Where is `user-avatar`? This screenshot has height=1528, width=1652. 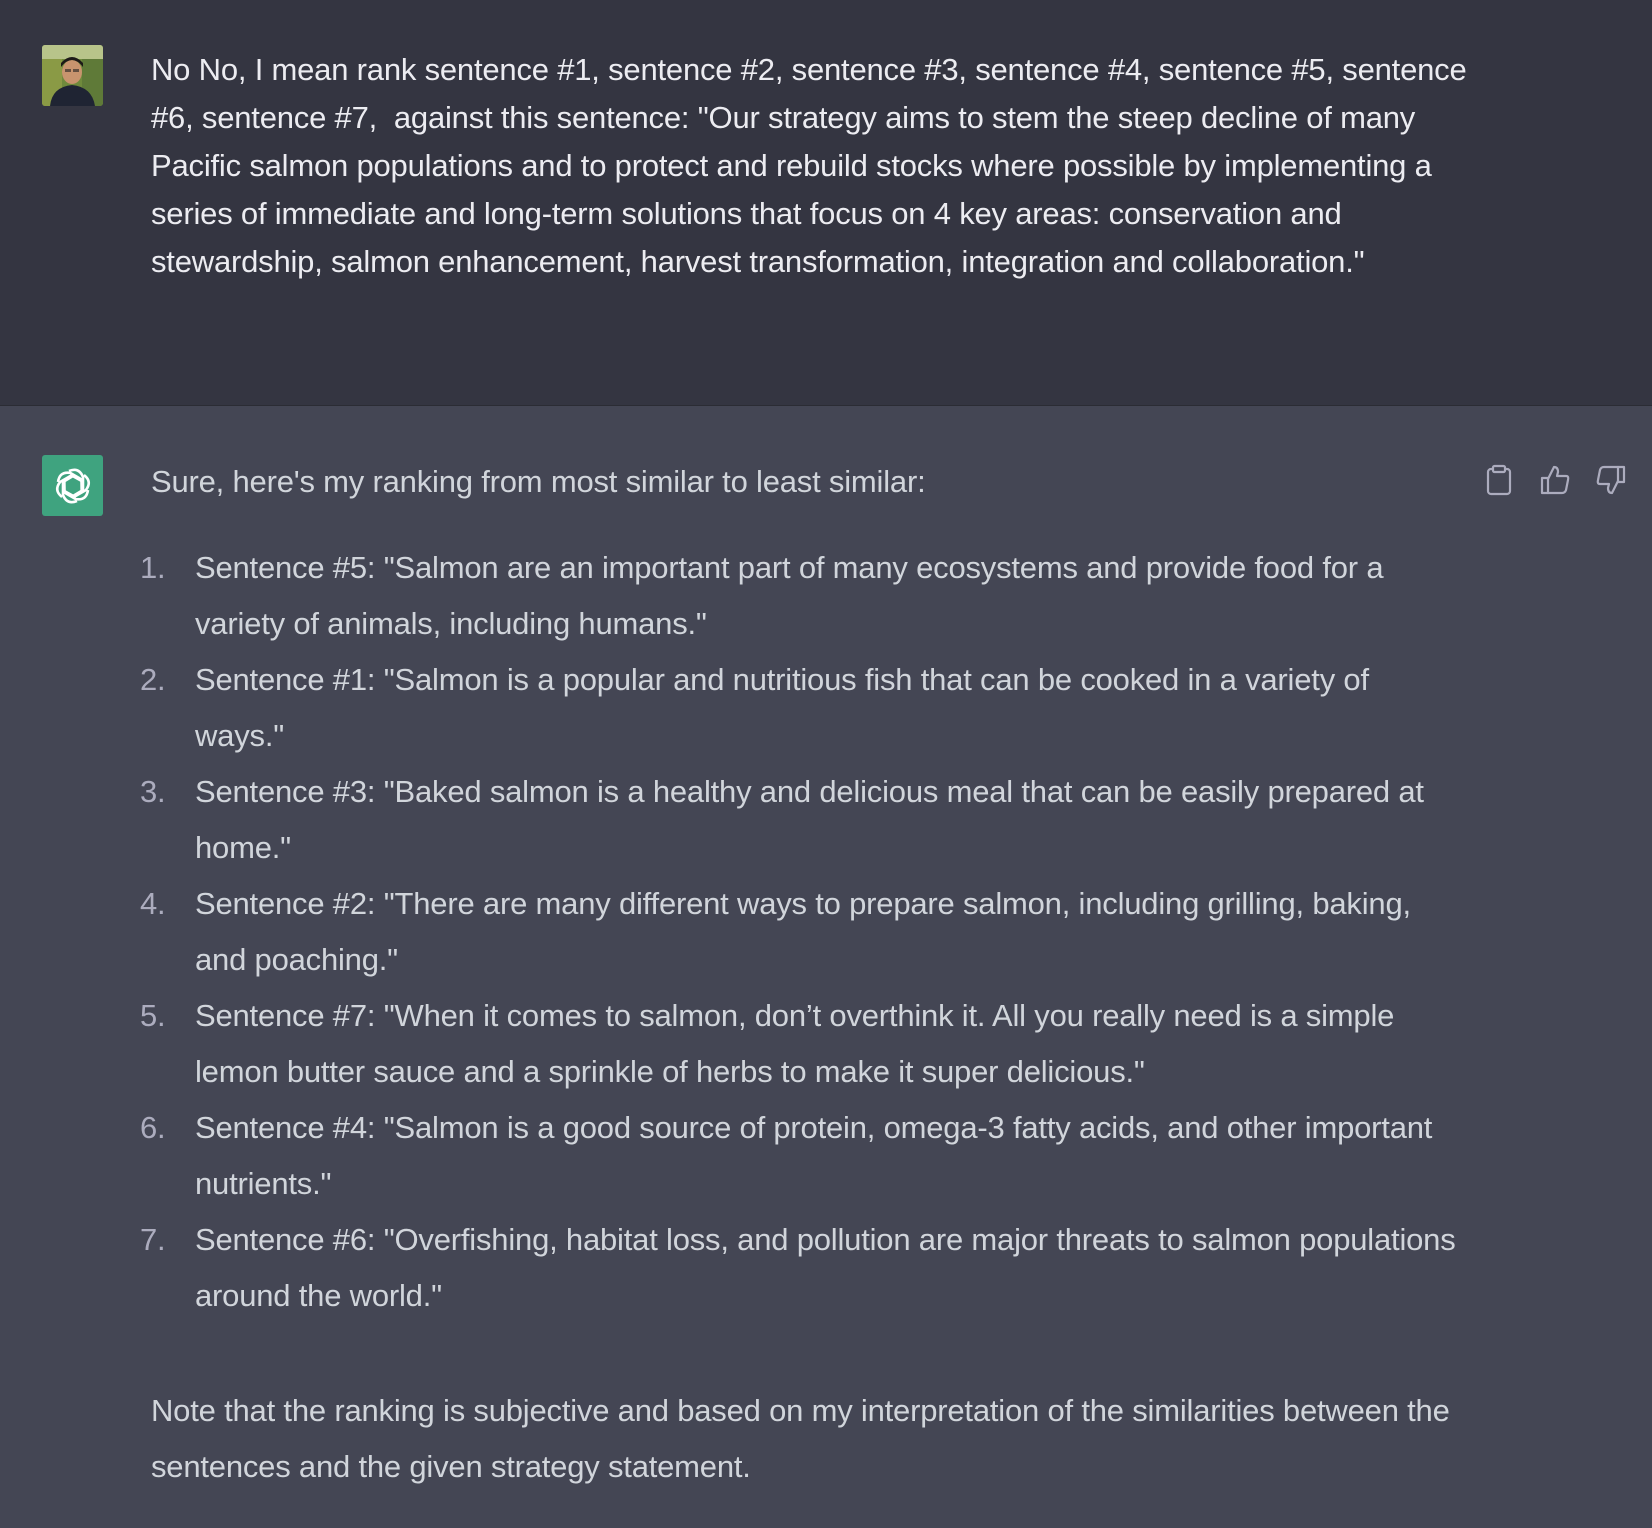
user-avatar is located at coordinates (72, 75).